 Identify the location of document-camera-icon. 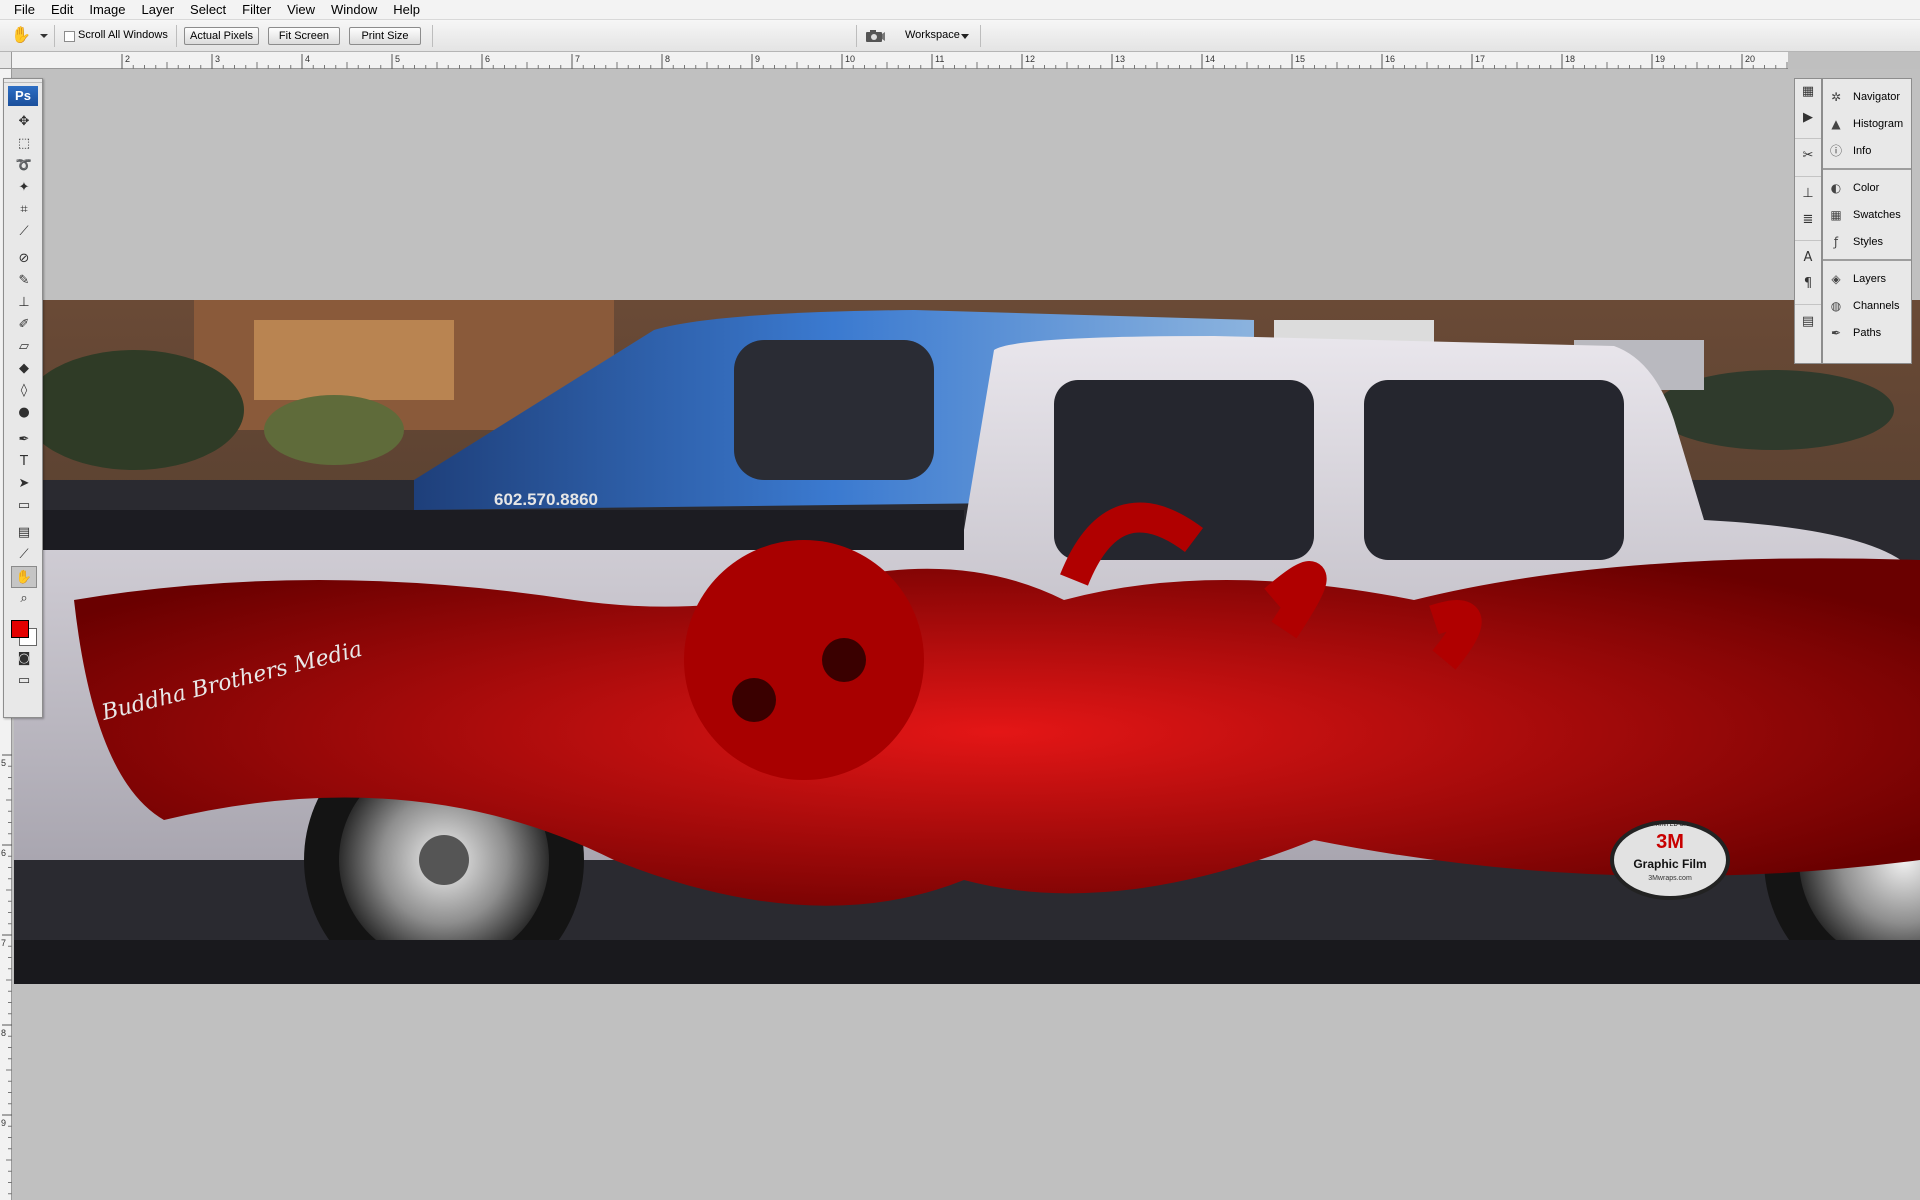
(875, 36).